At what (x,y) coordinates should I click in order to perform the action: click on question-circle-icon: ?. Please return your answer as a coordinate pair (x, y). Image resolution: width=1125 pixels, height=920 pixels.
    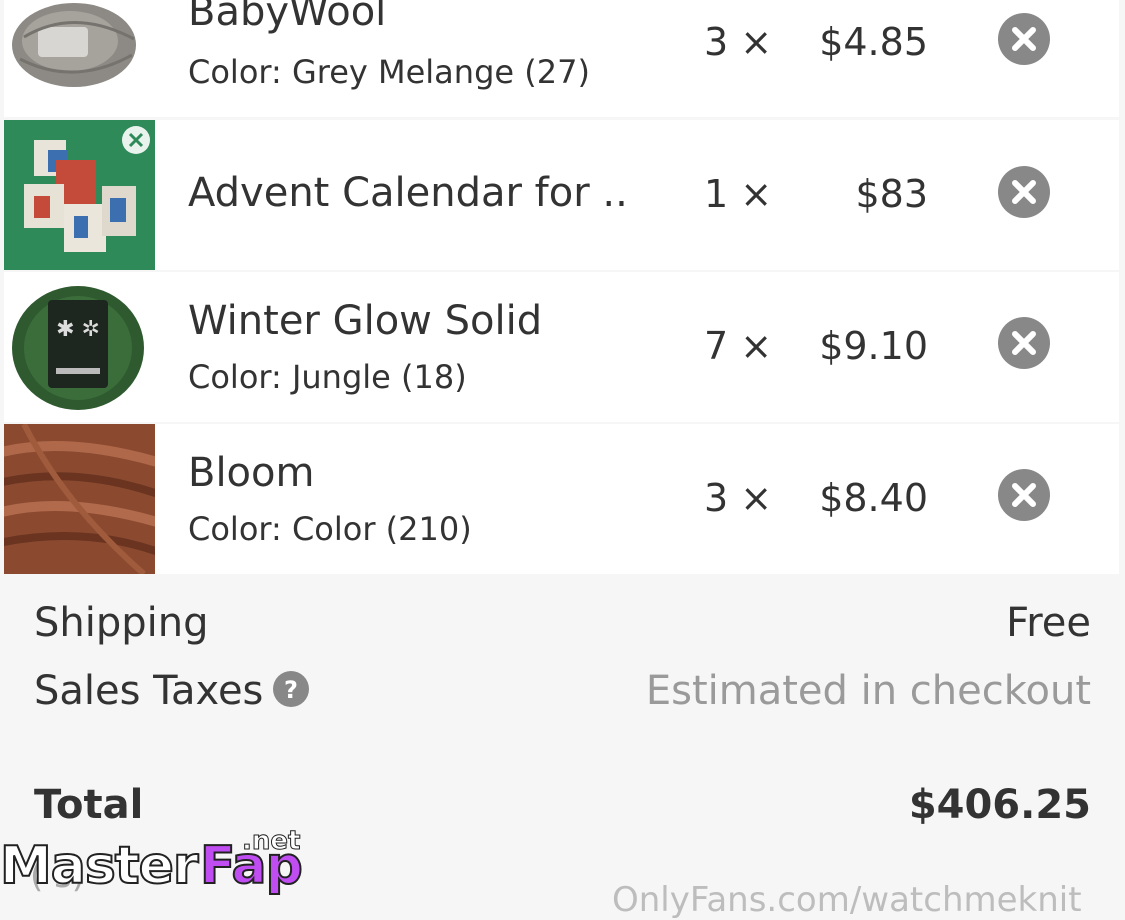
    Looking at the image, I should click on (291, 689).